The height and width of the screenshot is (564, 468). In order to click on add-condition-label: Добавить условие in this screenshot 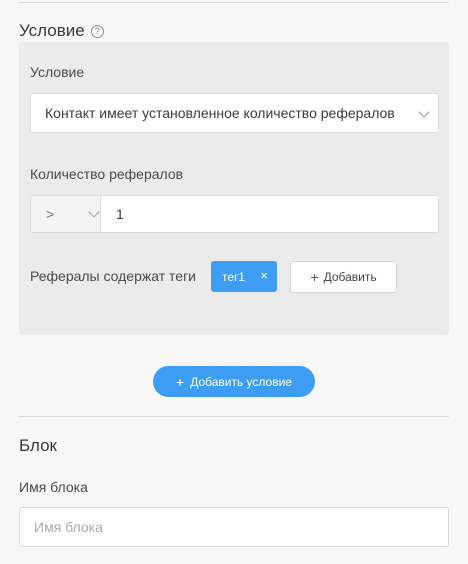, I will do `click(241, 381)`.